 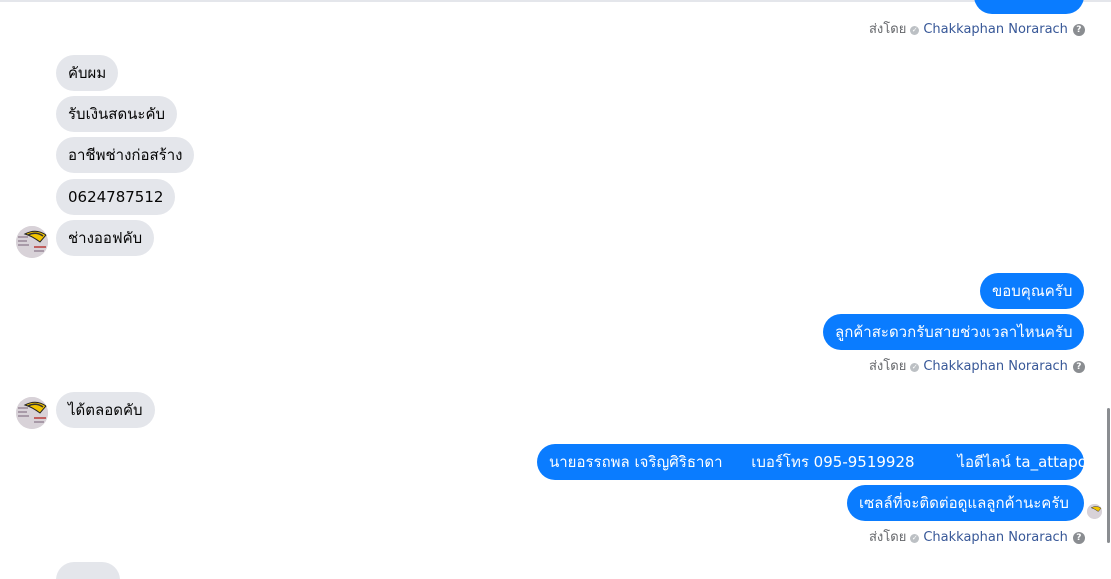 What do you see at coordinates (965, 503) in the screenshot?
I see `outgoing-message: เซลล์ที่จะติดต่อดูแลลูกค้านะครับ` at bounding box center [965, 503].